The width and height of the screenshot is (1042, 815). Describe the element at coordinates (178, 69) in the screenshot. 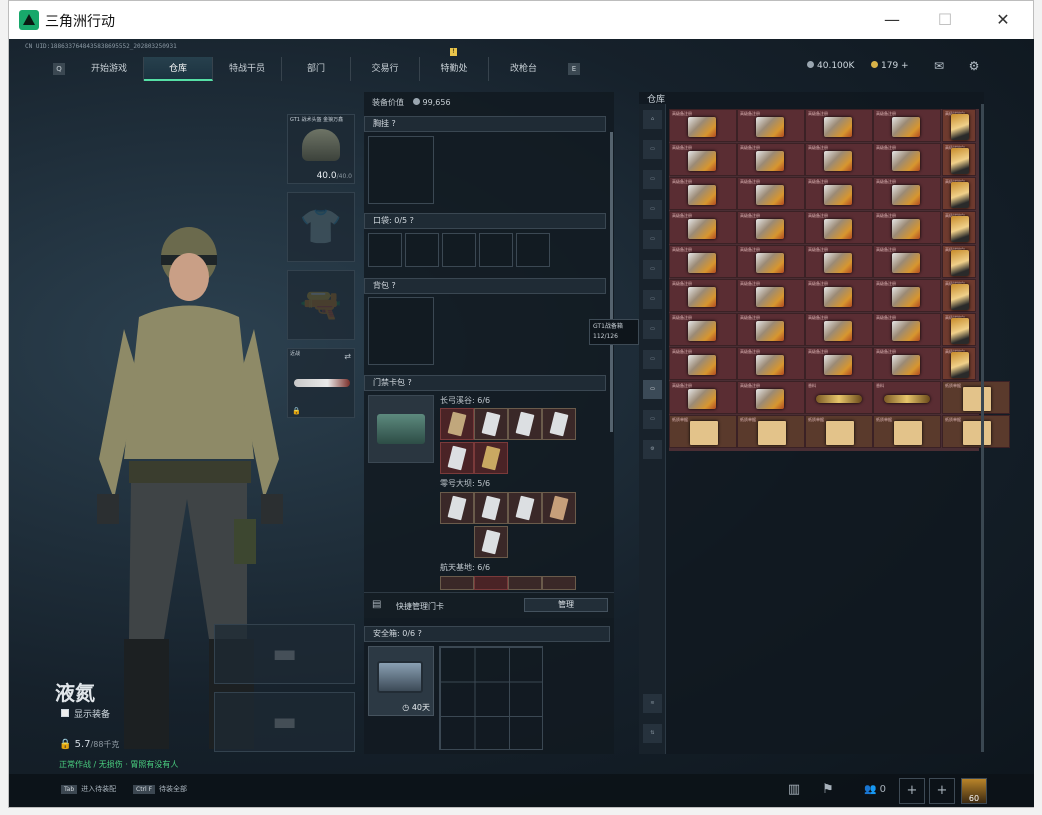

I see `tab-warehouse: 仓库` at that location.